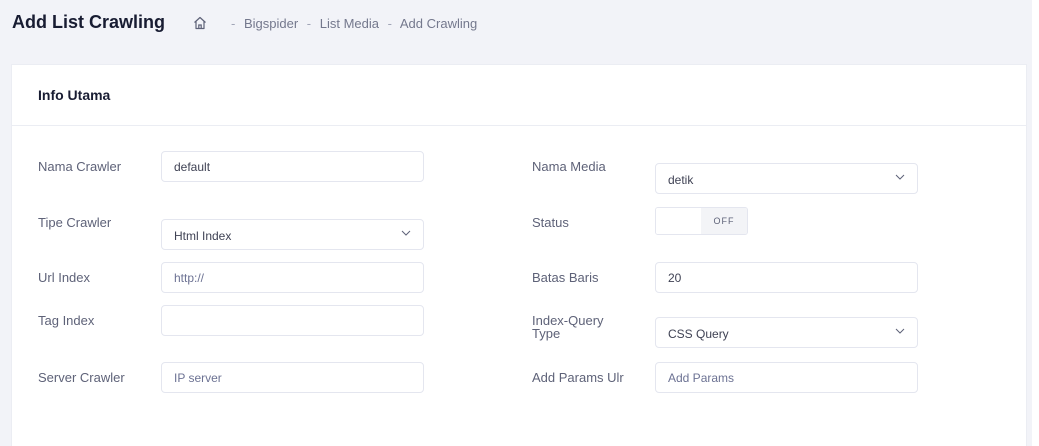  What do you see at coordinates (724, 221) in the screenshot?
I see `status-toggle-off-text: OFF` at bounding box center [724, 221].